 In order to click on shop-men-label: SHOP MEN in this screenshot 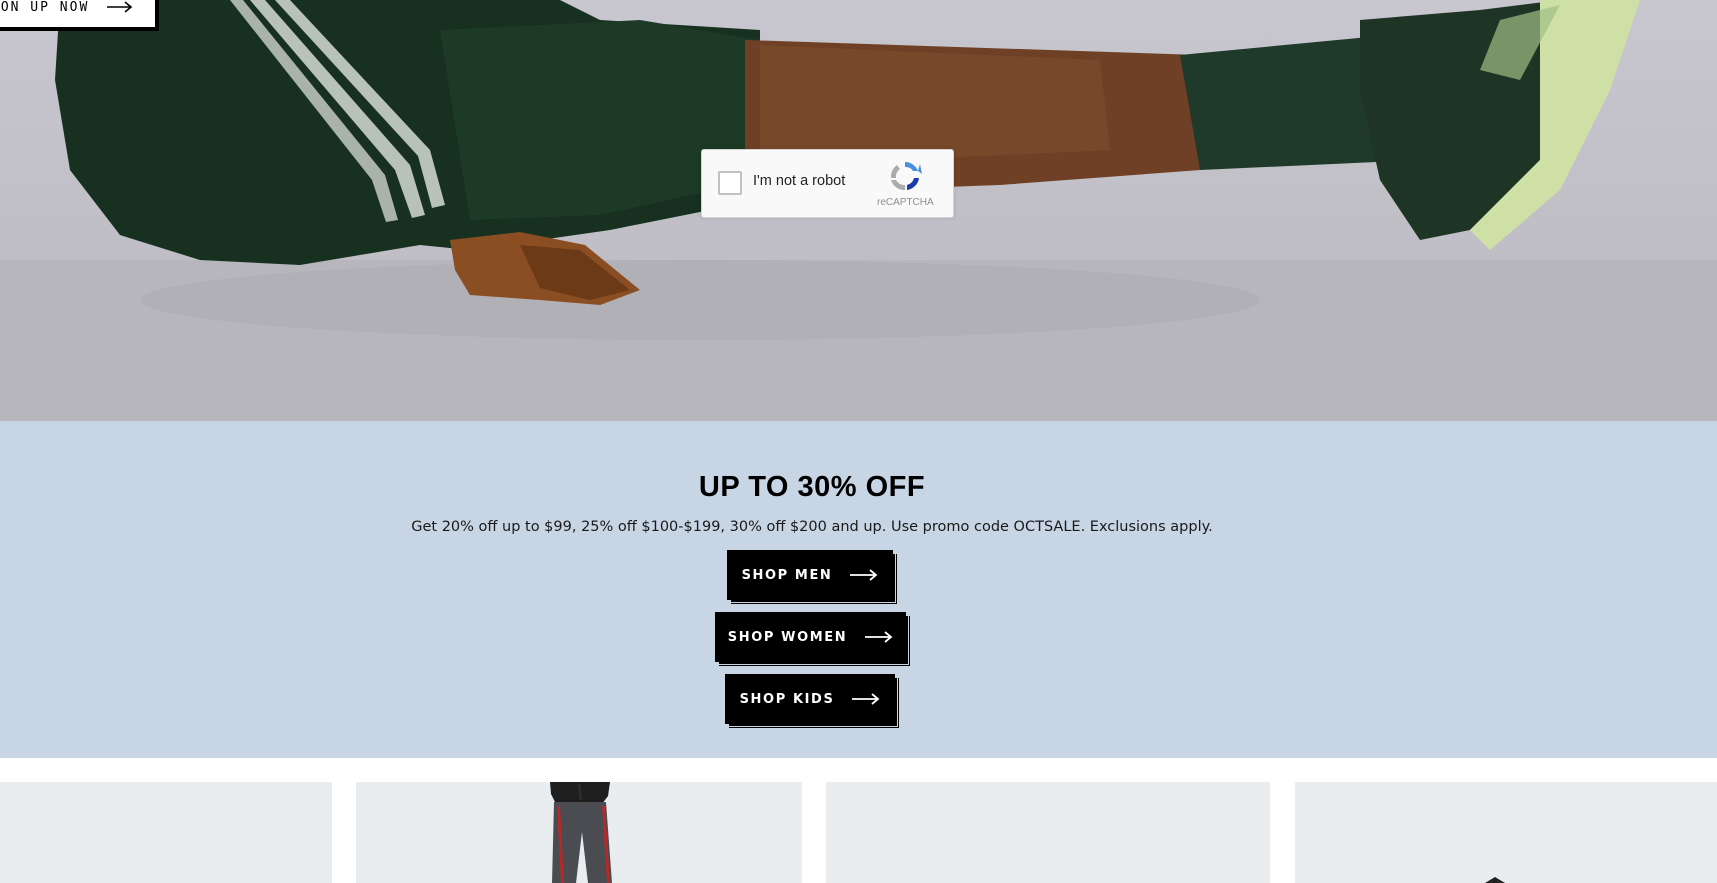, I will do `click(787, 575)`.